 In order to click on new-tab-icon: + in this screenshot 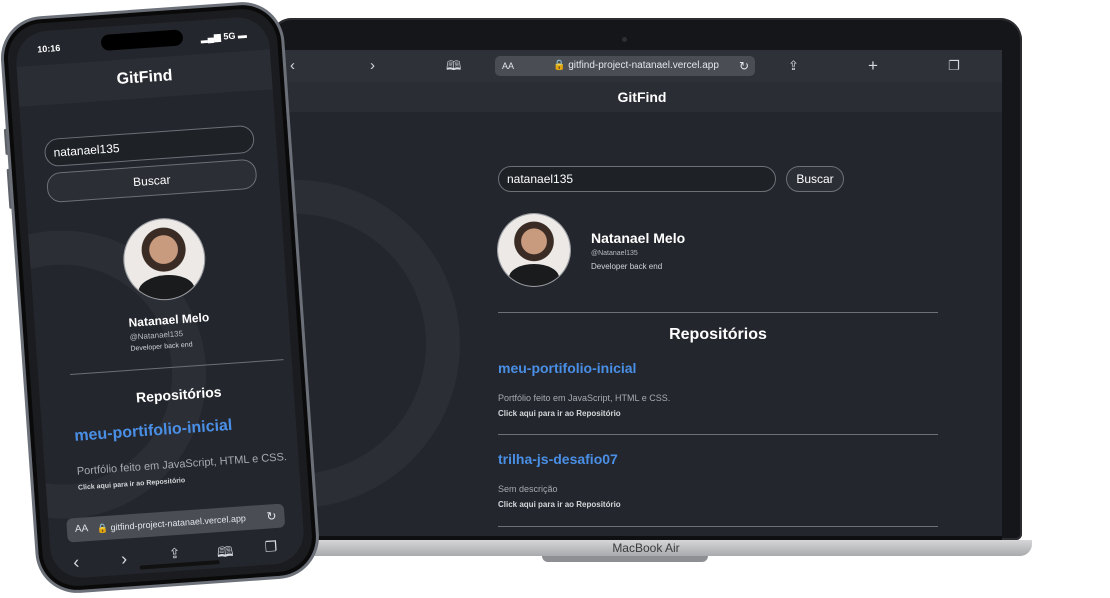, I will do `click(873, 66)`.